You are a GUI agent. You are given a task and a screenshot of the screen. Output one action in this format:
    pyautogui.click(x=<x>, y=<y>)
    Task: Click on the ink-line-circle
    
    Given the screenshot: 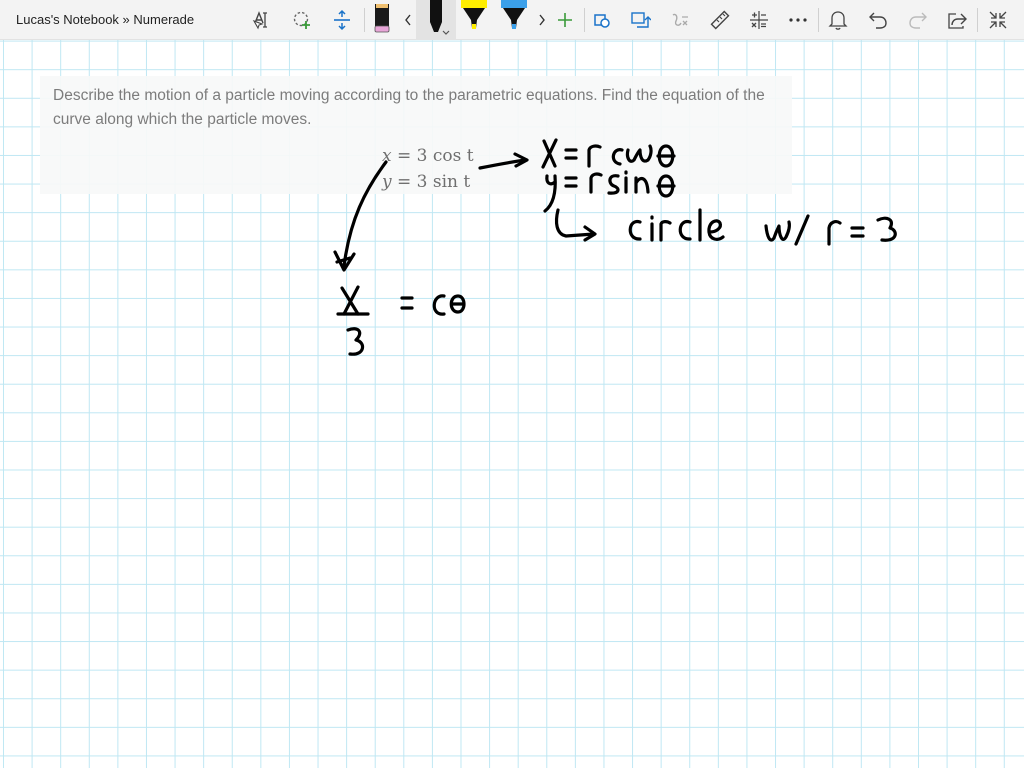 What is the action you would take?
    pyautogui.click(x=725, y=227)
    